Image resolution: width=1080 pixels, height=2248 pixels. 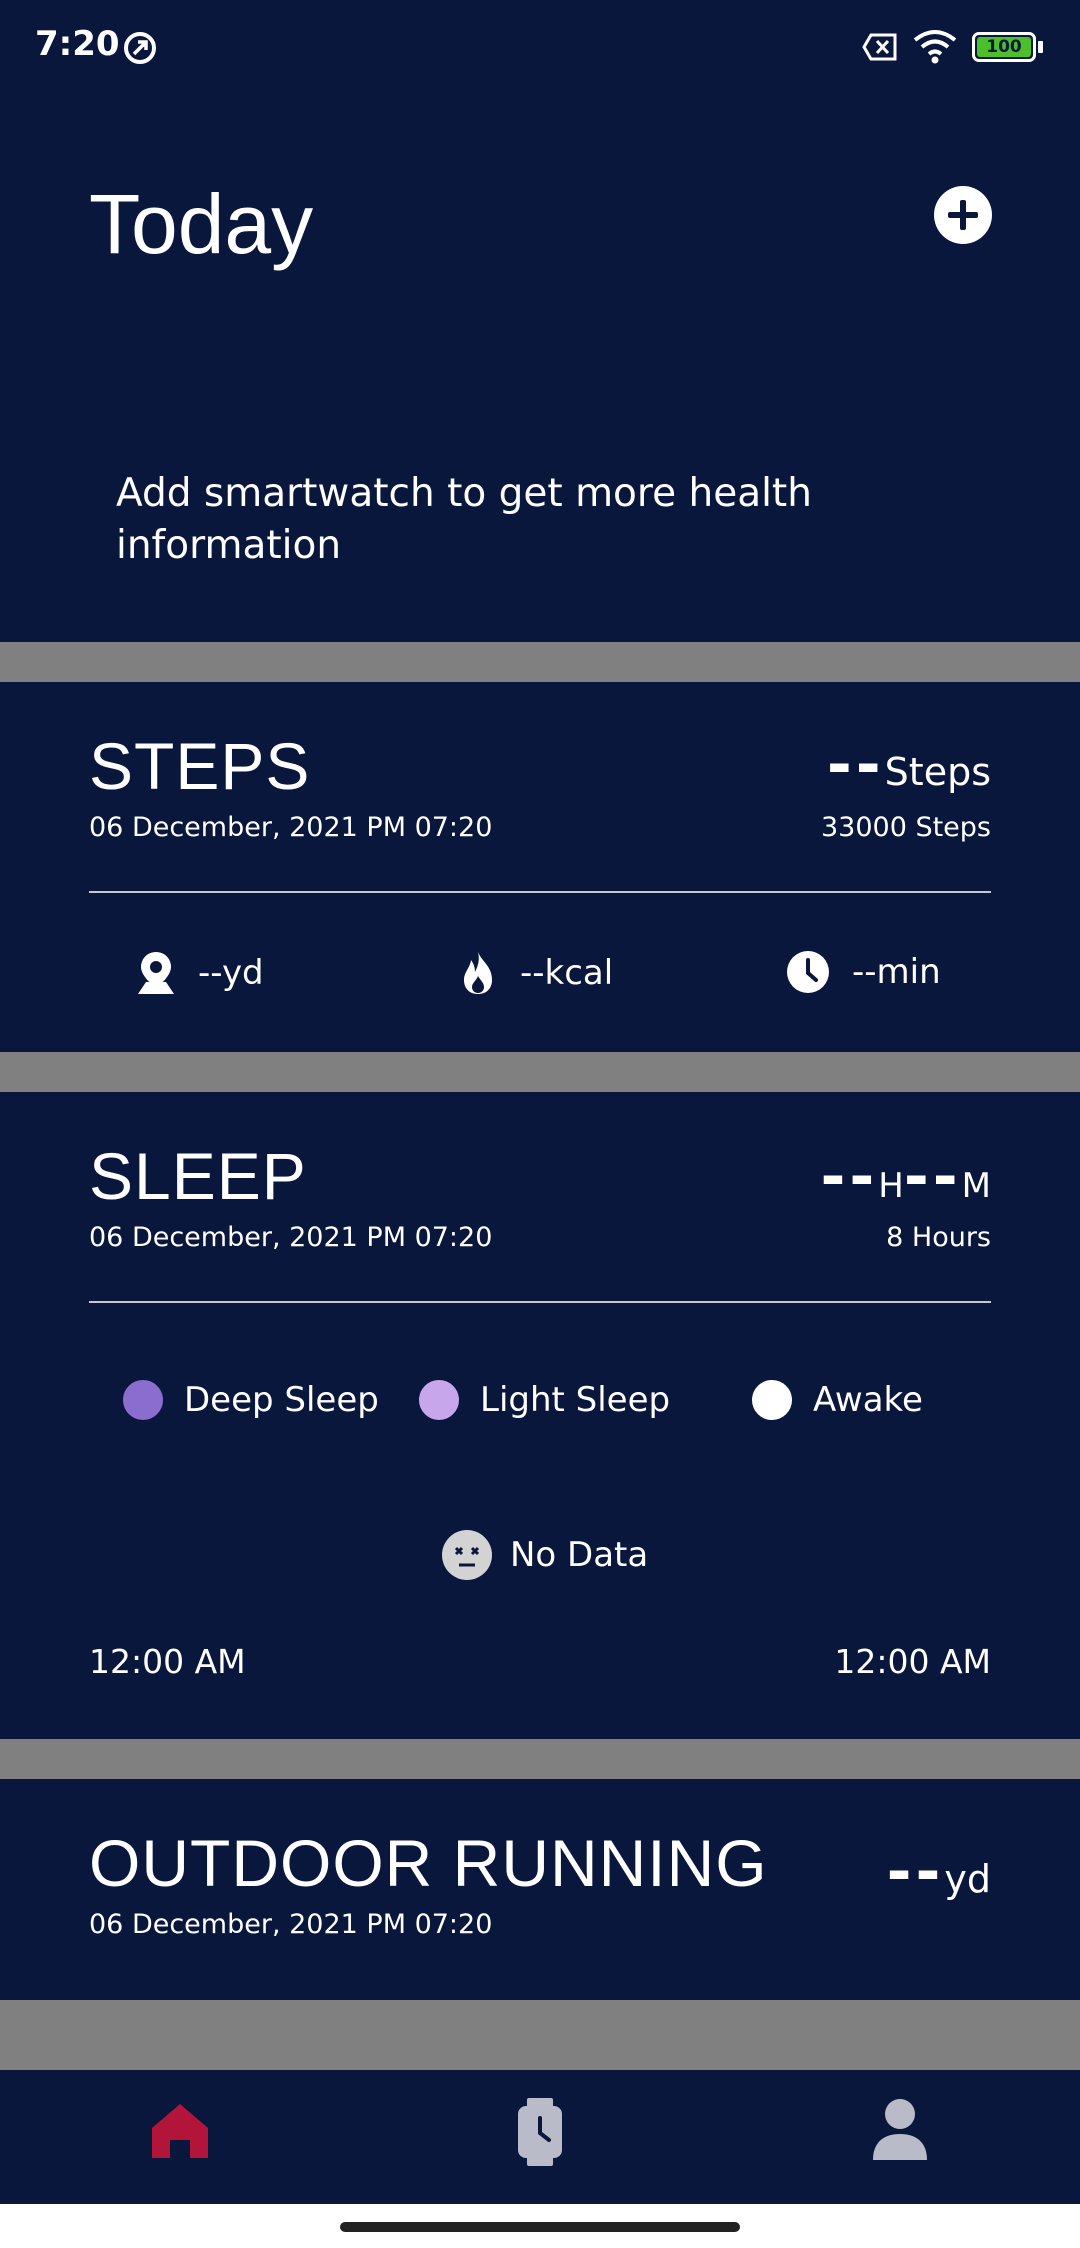 What do you see at coordinates (540, 48) in the screenshot?
I see `status-bar: 7:20 100` at bounding box center [540, 48].